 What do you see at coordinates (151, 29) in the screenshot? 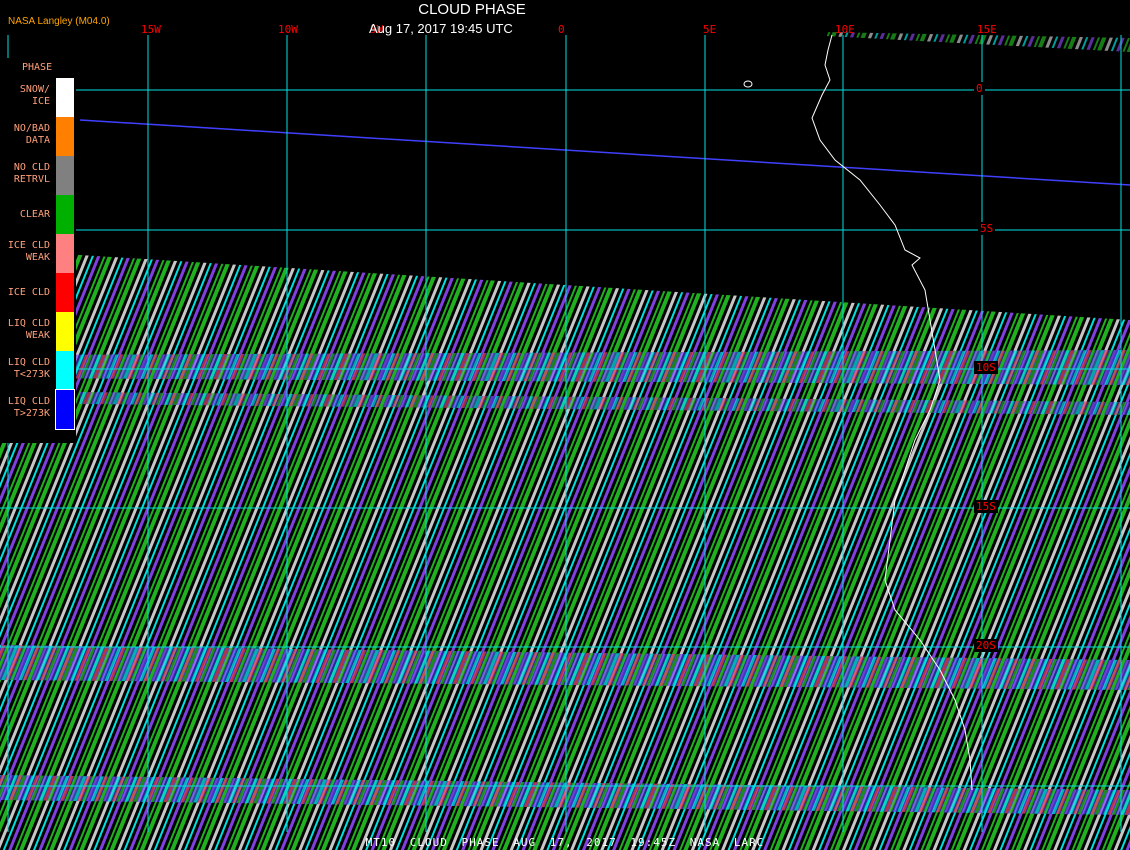
I see `lon-label: 15W` at bounding box center [151, 29].